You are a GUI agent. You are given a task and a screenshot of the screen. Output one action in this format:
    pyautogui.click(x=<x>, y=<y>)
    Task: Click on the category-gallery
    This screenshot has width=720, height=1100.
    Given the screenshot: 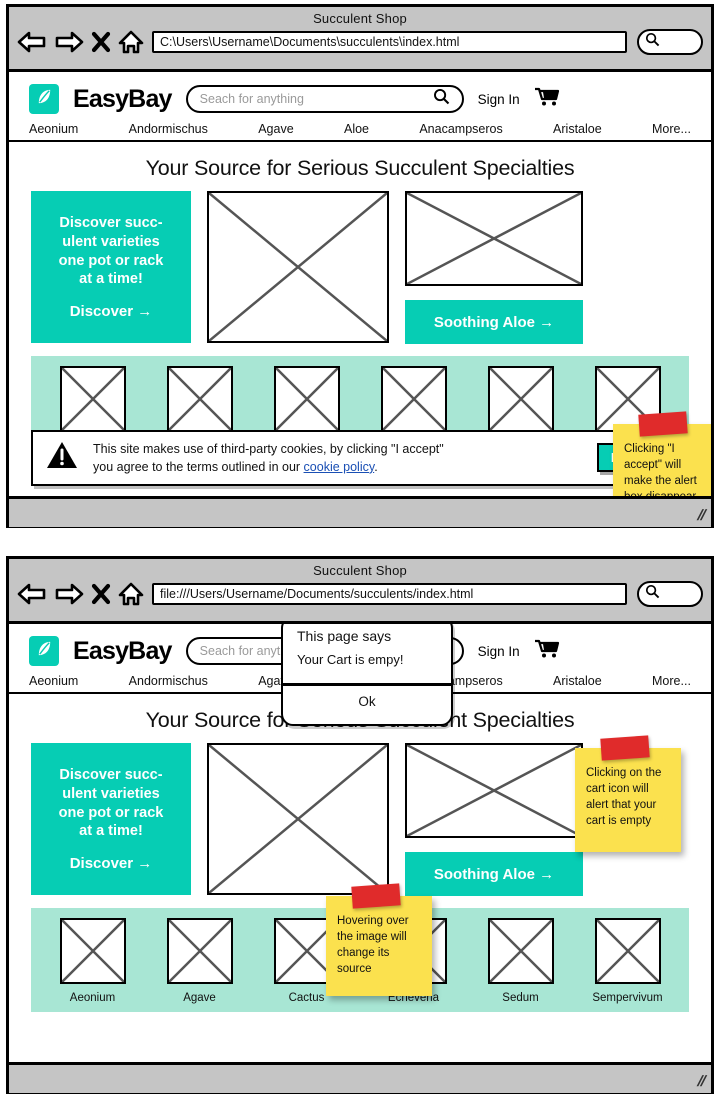 What is the action you would take?
    pyautogui.click(x=360, y=398)
    